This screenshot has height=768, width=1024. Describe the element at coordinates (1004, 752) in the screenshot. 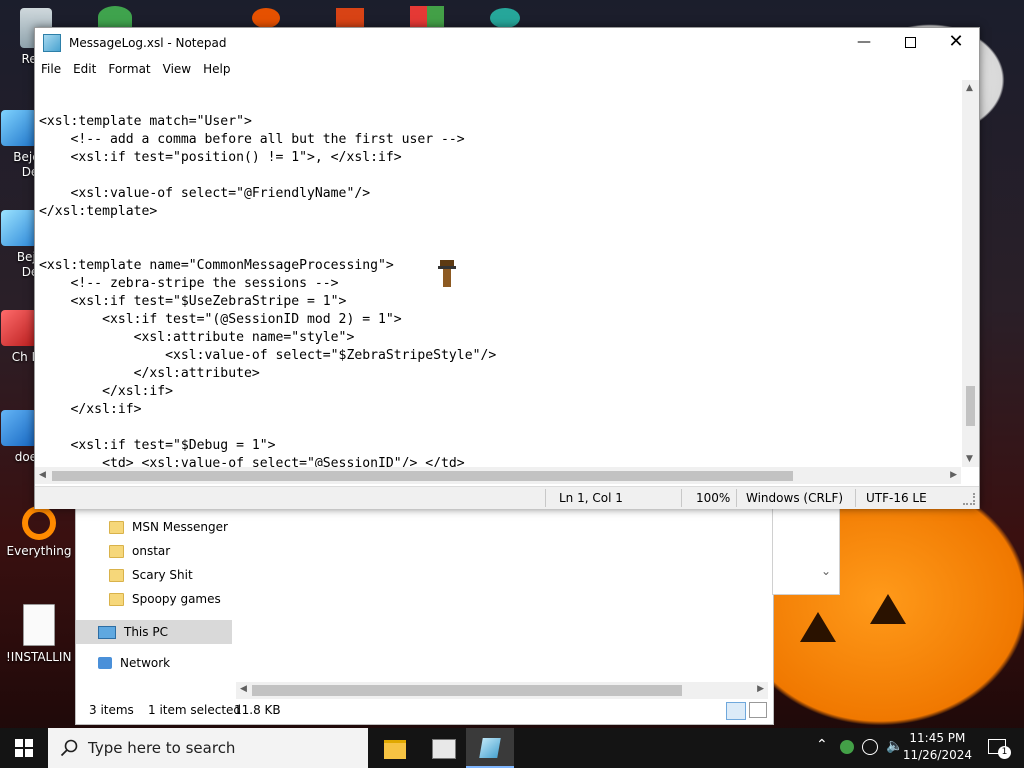

I see `notification-count-badge: 1` at that location.